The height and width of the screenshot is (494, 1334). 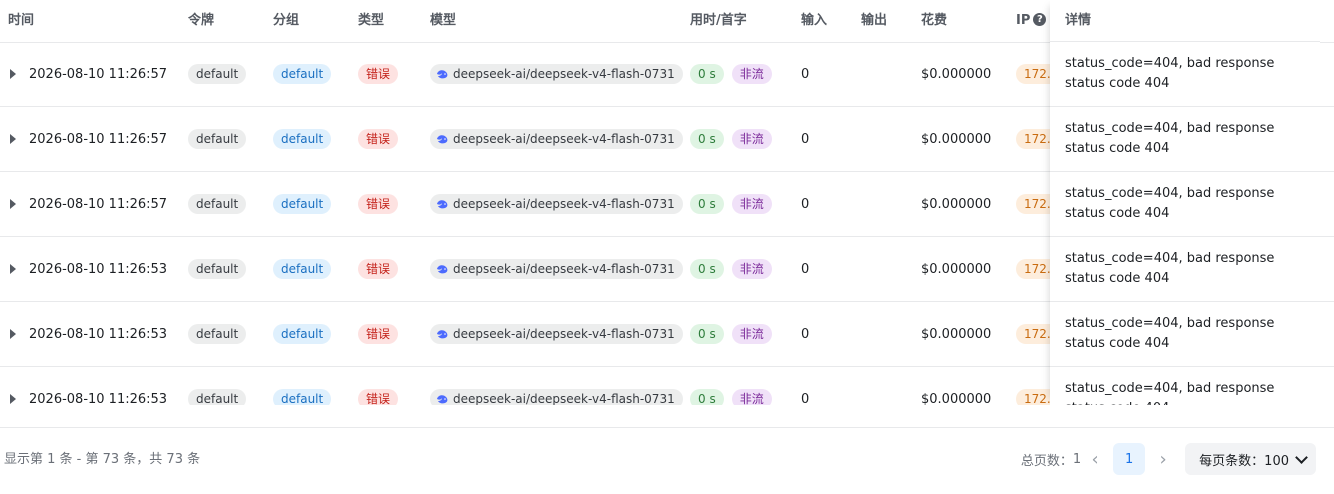 I want to click on col-type: 类型, so click(x=371, y=21).